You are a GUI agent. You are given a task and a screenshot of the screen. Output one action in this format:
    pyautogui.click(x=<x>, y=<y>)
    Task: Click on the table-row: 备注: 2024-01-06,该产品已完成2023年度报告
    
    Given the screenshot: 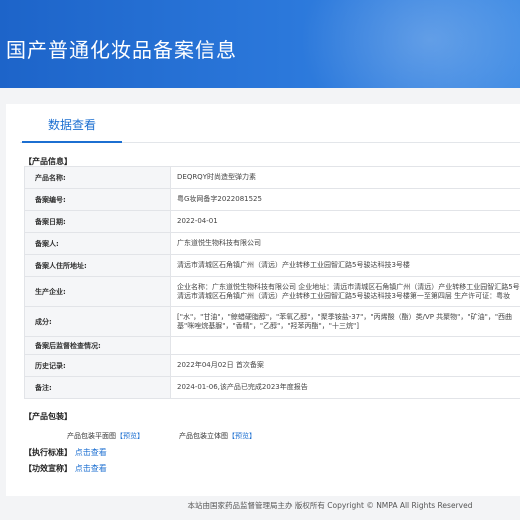 What is the action you would take?
    pyautogui.click(x=272, y=387)
    